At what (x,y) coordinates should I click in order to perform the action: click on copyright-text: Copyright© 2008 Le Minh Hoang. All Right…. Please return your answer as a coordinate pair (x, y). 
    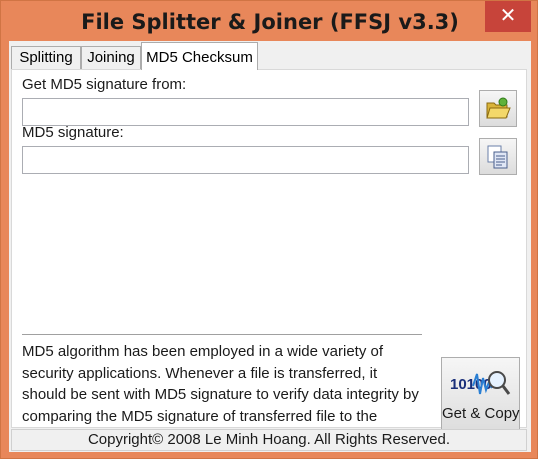
    Looking at the image, I should click on (269, 439).